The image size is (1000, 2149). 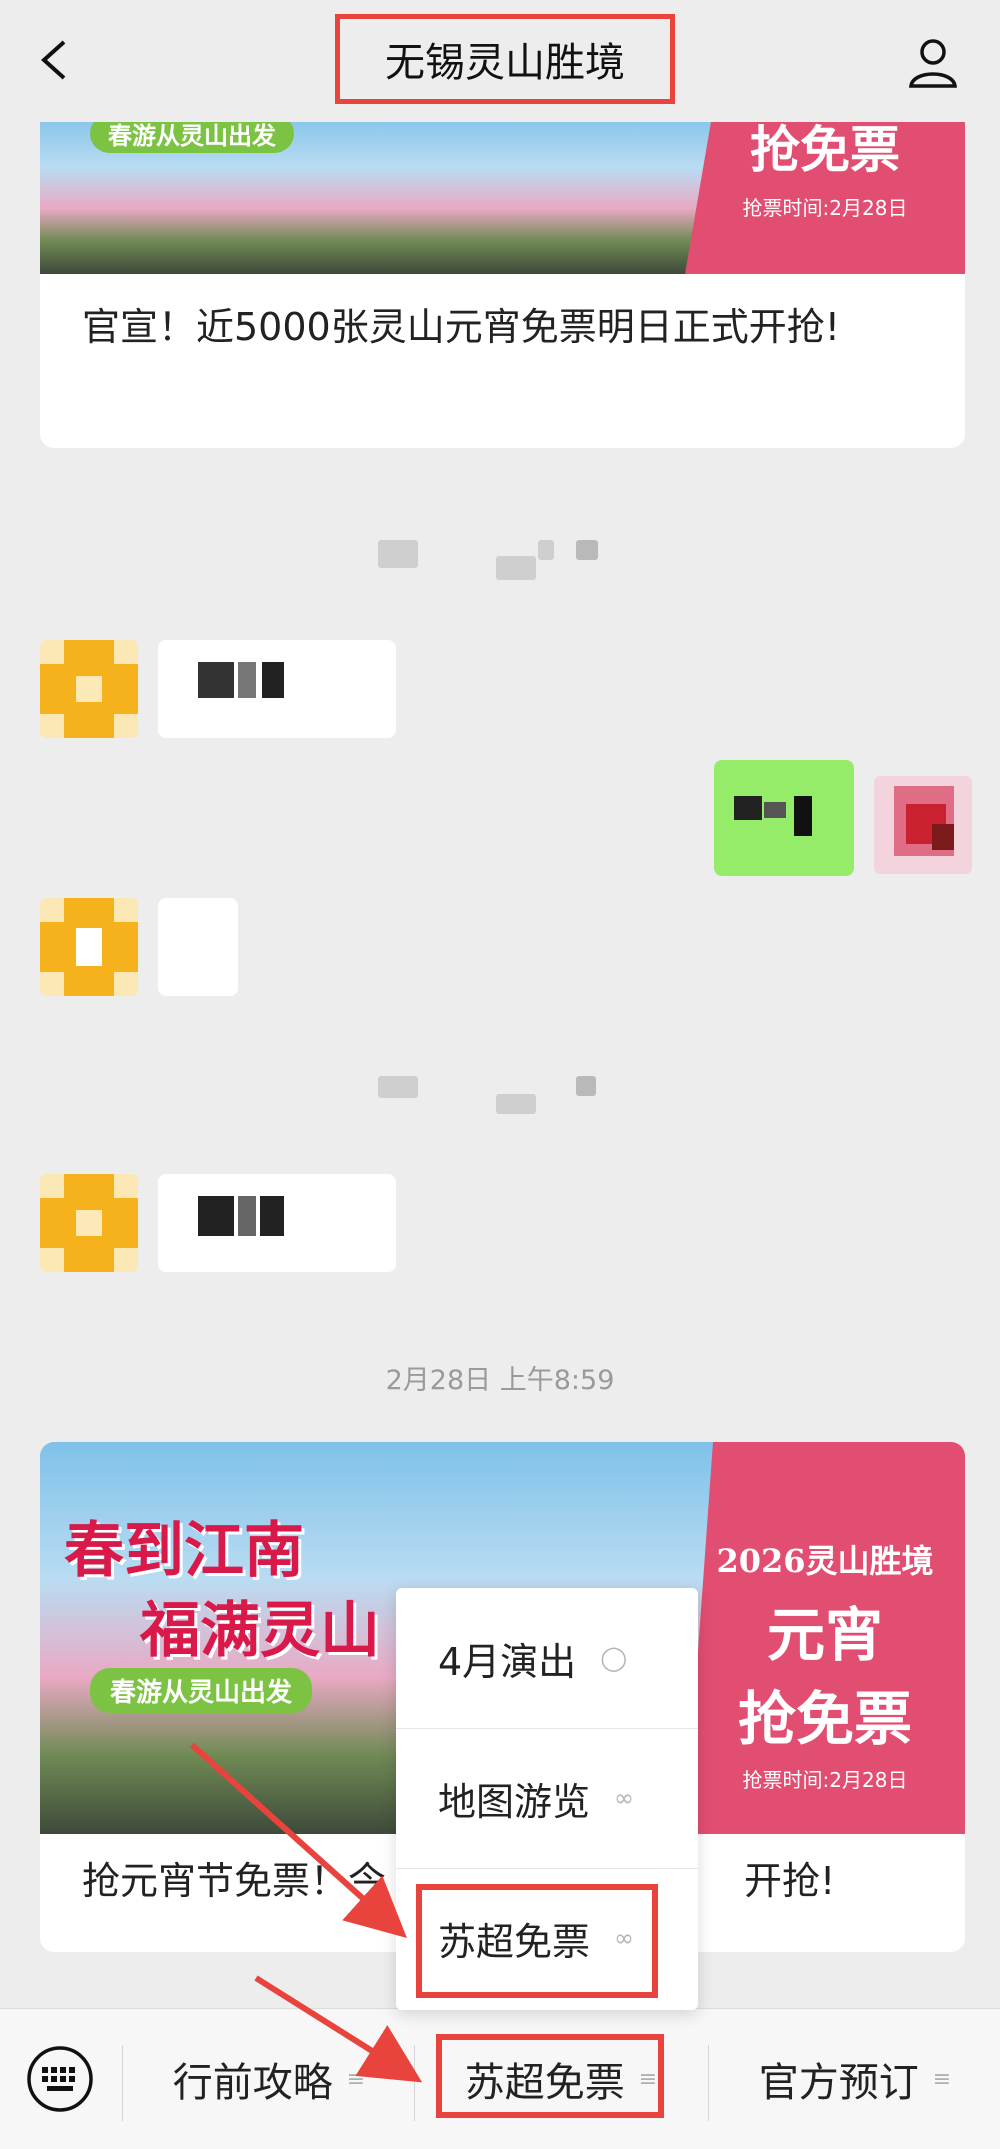 What do you see at coordinates (461, 327) in the screenshot?
I see `article-title: 官宣！近5000张灵山元宵免票明日正式开抢!` at bounding box center [461, 327].